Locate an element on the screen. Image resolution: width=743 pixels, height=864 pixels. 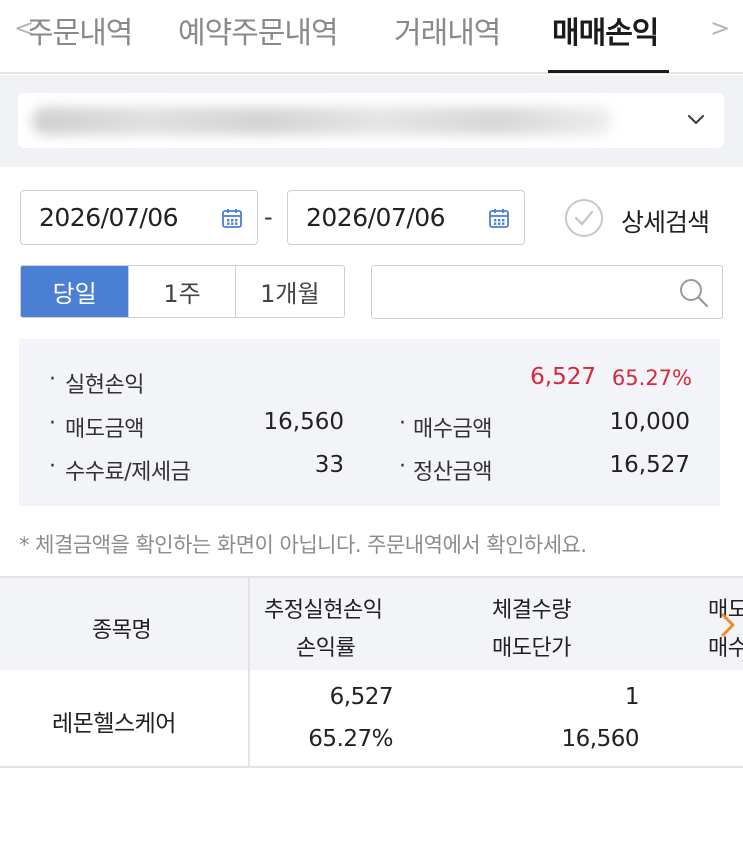
start-date-text: 2026/07/06 is located at coordinates (109, 217).